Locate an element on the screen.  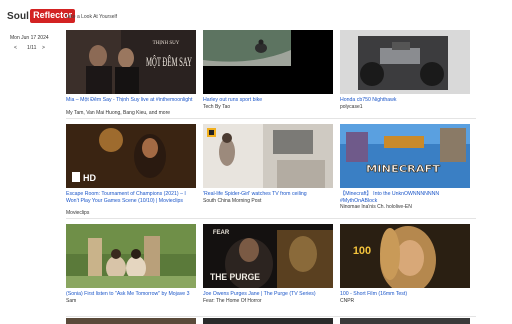
video-title: Harley out runs sport bike is located at coordinates (270, 100).